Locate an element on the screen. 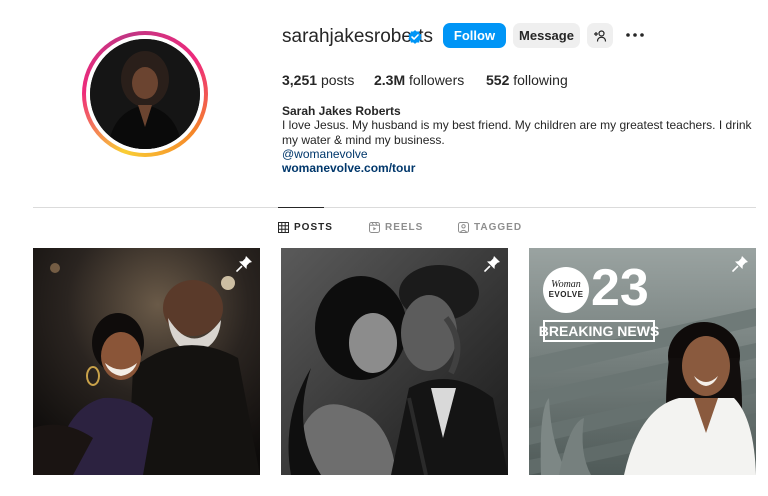 This screenshot has height=496, width=768. person-add-icon is located at coordinates (600, 35).